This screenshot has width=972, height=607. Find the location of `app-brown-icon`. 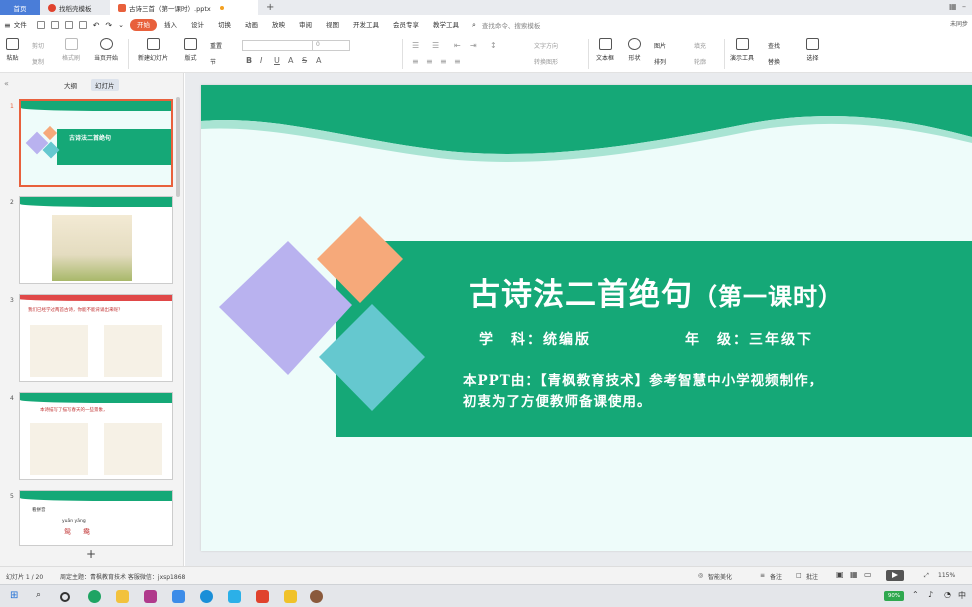

app-brown-icon is located at coordinates (316, 596).